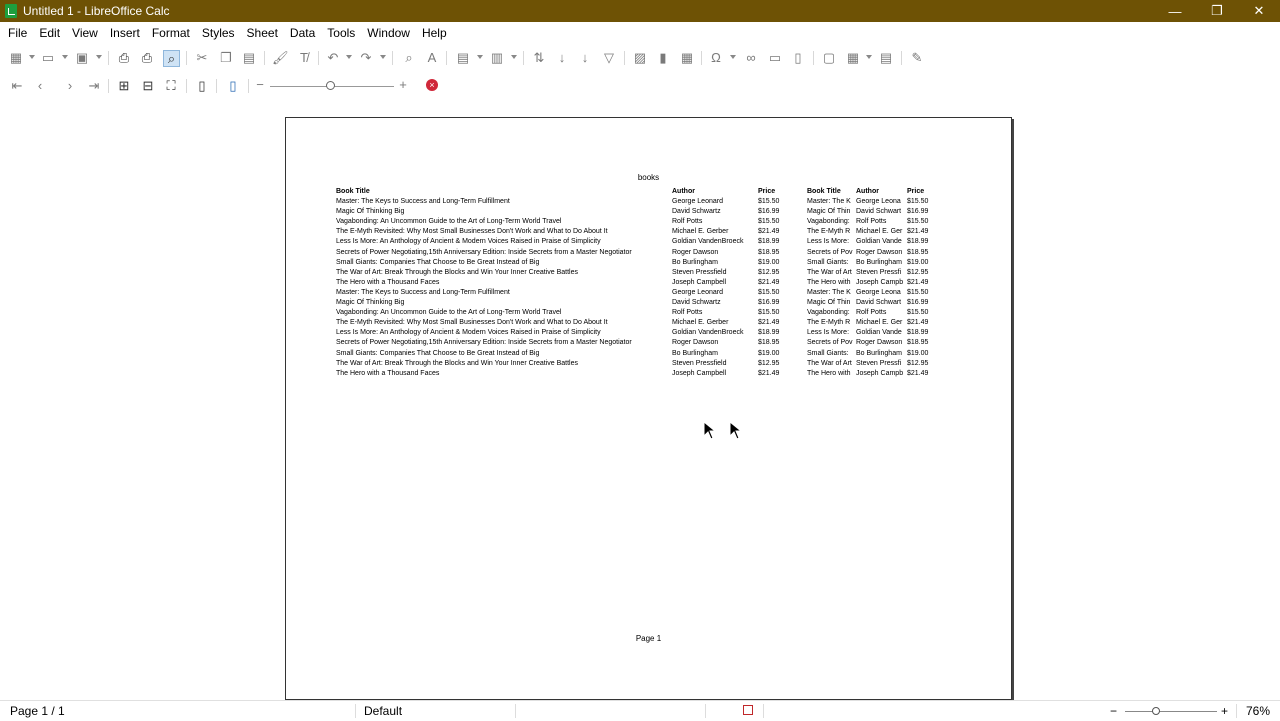 The width and height of the screenshot is (1280, 721). What do you see at coordinates (663, 58) in the screenshot?
I see `chart-icon: ▮` at bounding box center [663, 58].